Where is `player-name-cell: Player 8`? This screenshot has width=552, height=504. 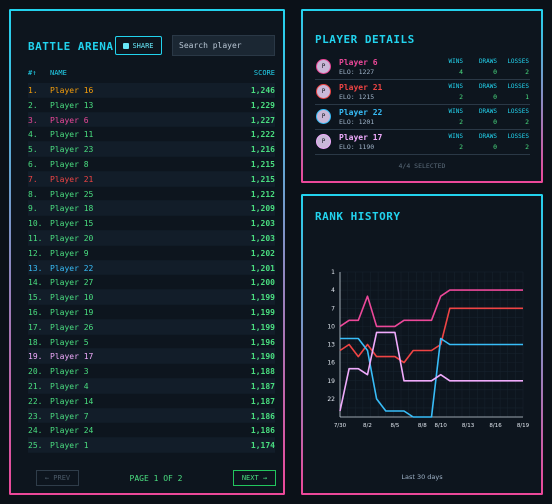 player-name-cell: Player 8 is located at coordinates (69, 164).